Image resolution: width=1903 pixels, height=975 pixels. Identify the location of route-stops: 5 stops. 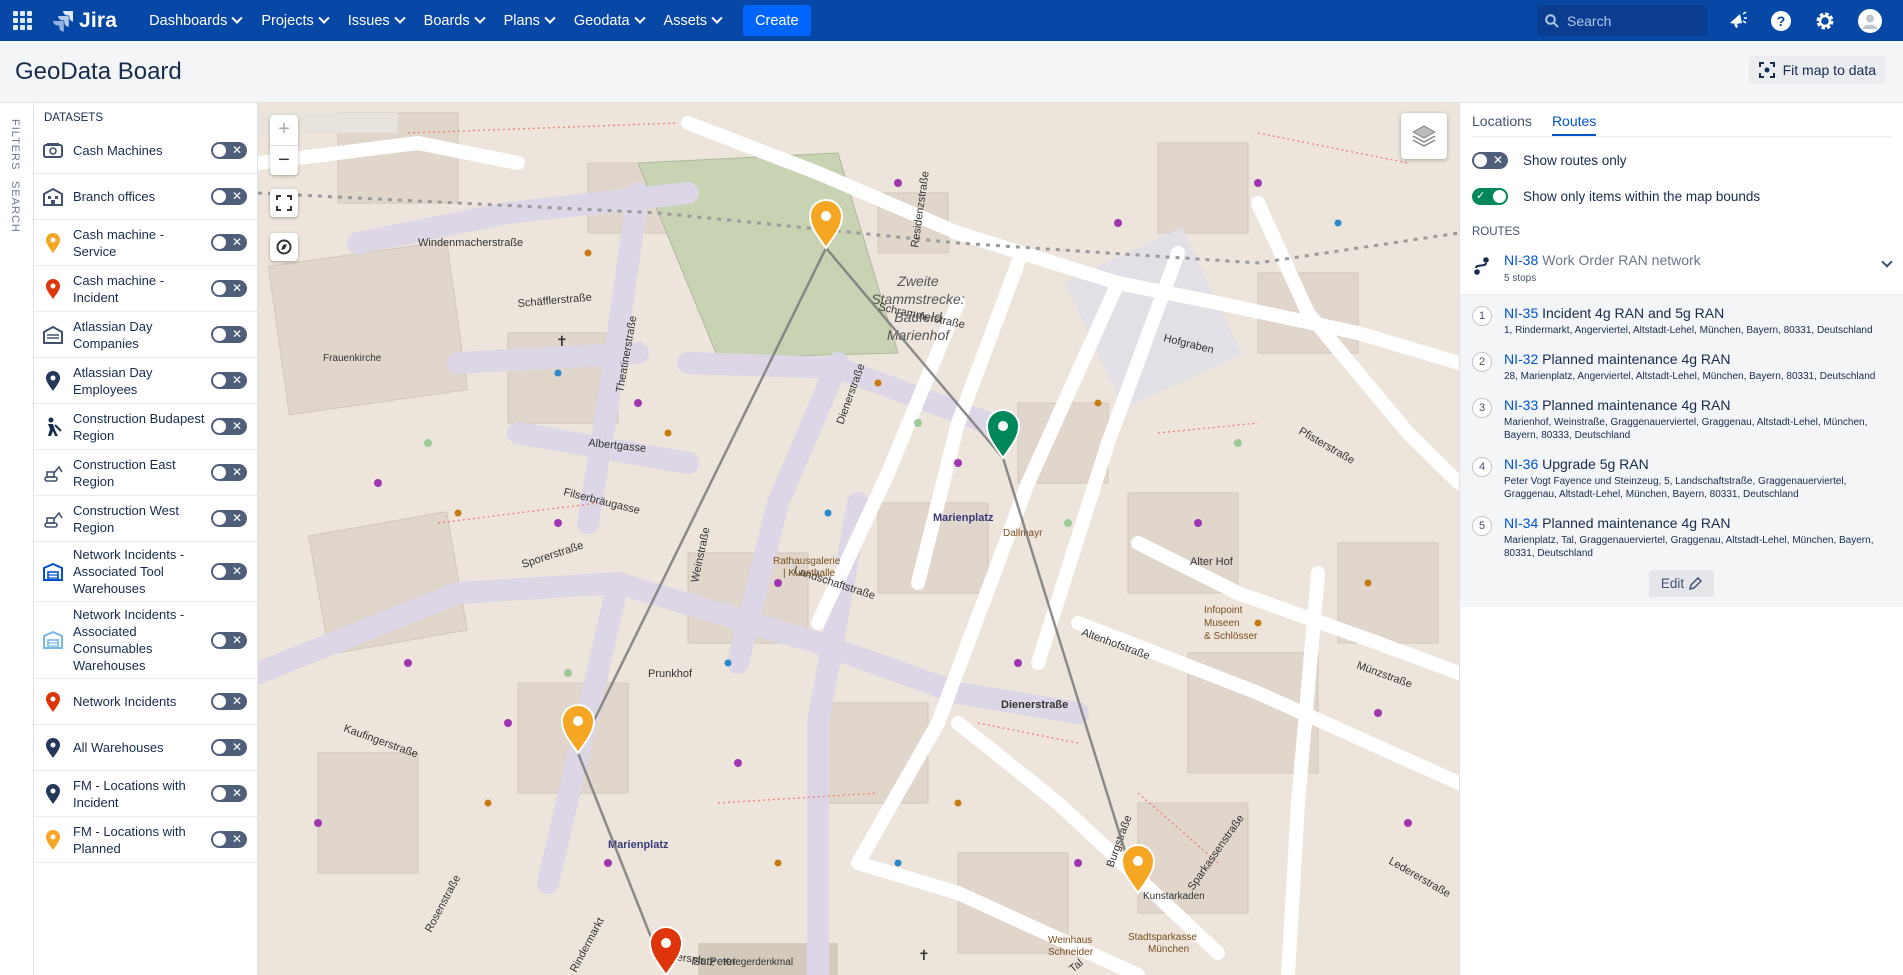
(1520, 278).